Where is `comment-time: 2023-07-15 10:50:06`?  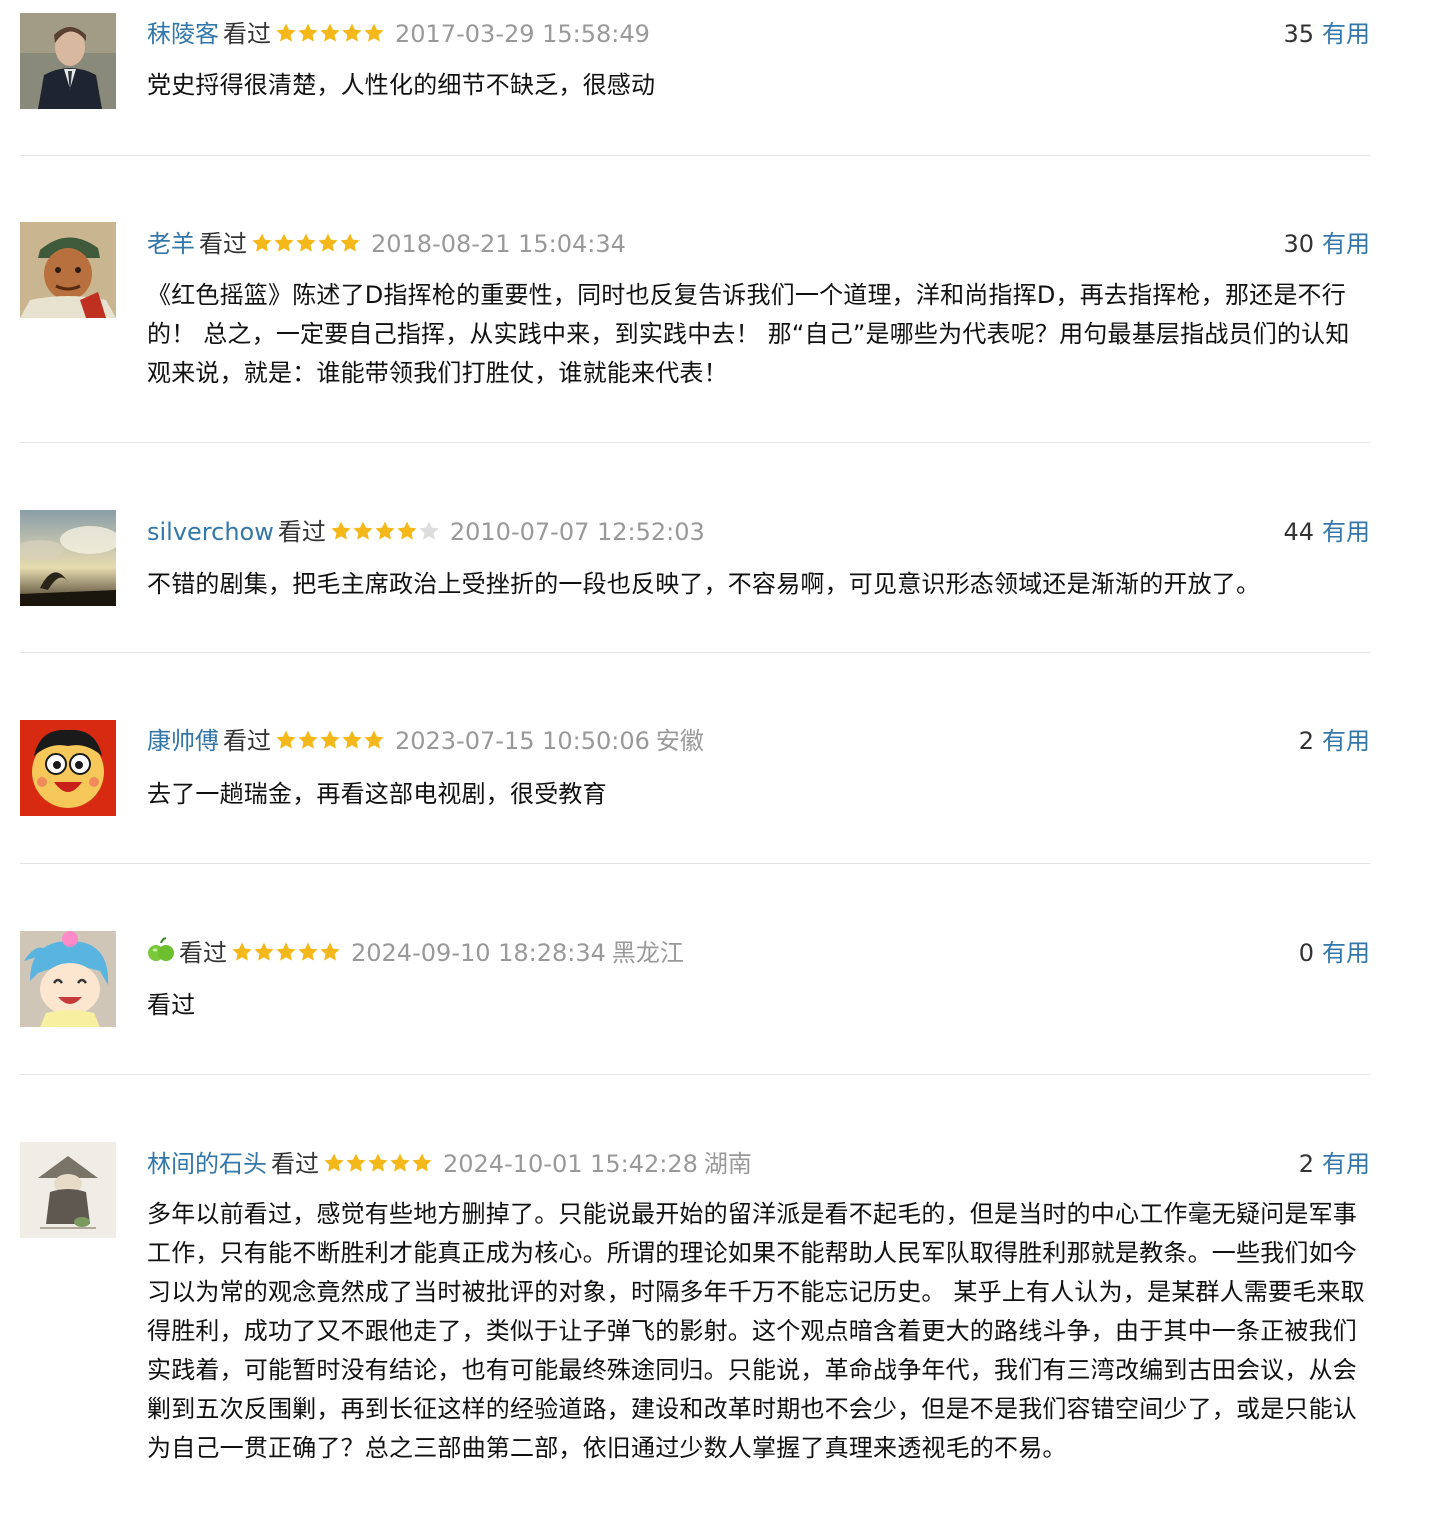
comment-time: 2023-07-15 10:50:06 is located at coordinates (522, 741).